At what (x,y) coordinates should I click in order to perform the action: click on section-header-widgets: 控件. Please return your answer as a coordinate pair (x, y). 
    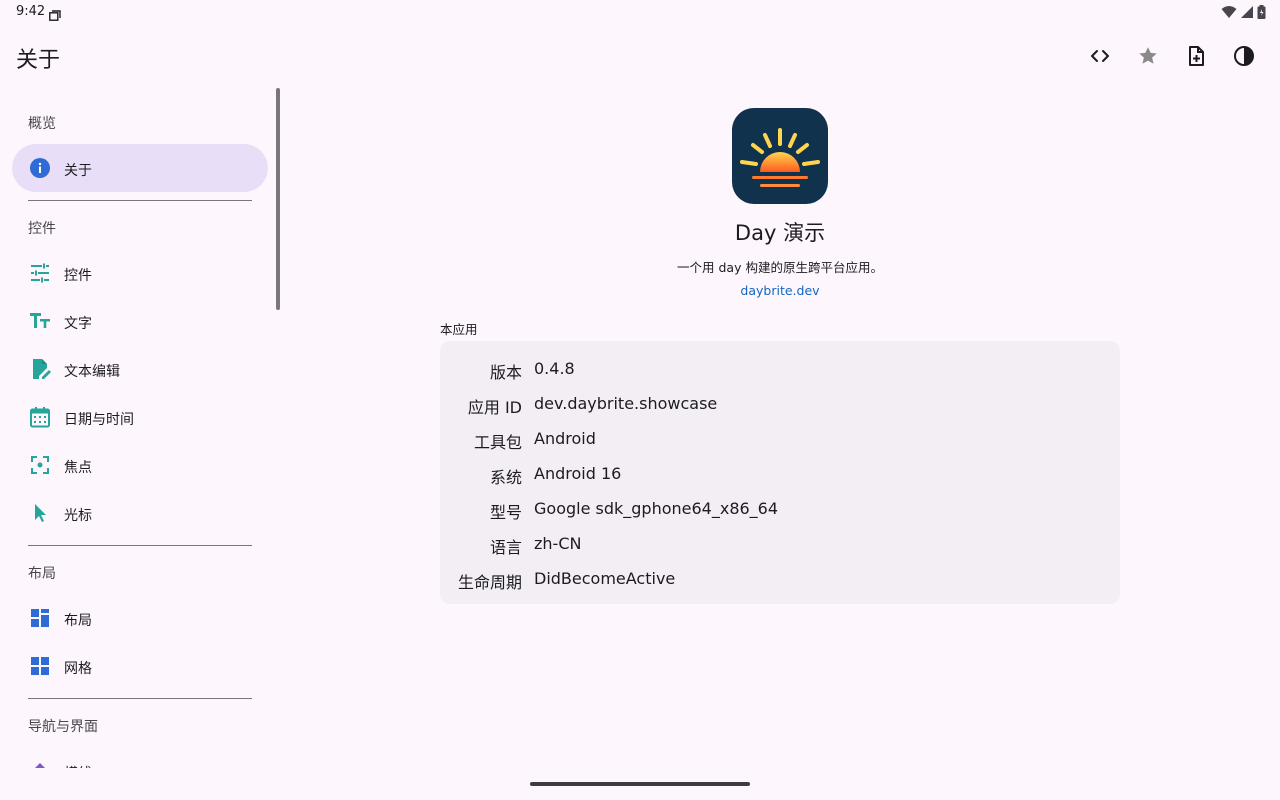
    Looking at the image, I should click on (42, 229).